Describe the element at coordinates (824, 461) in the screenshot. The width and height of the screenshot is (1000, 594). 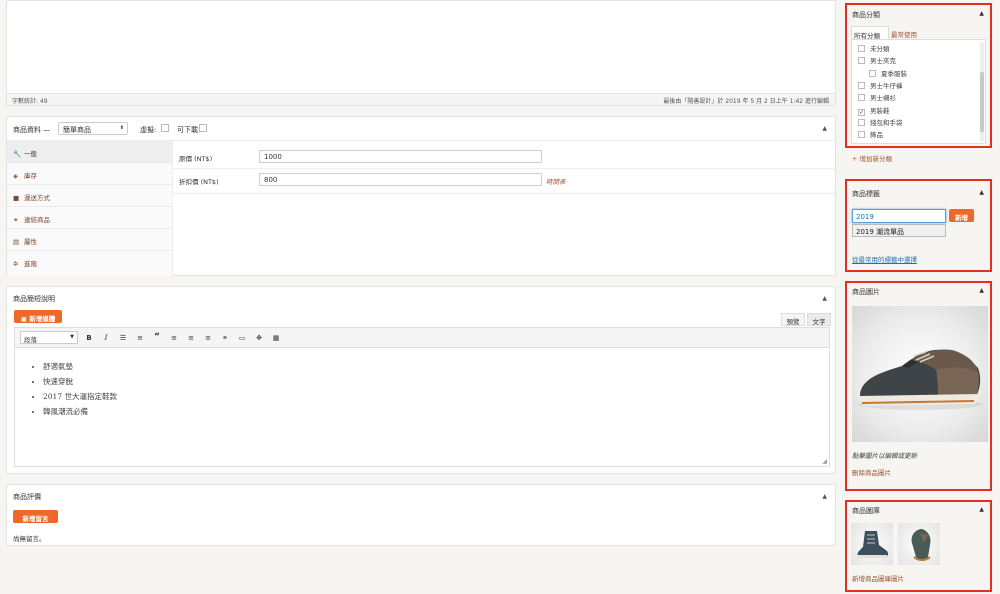
I see `resize-handle-icon: ◢` at that location.